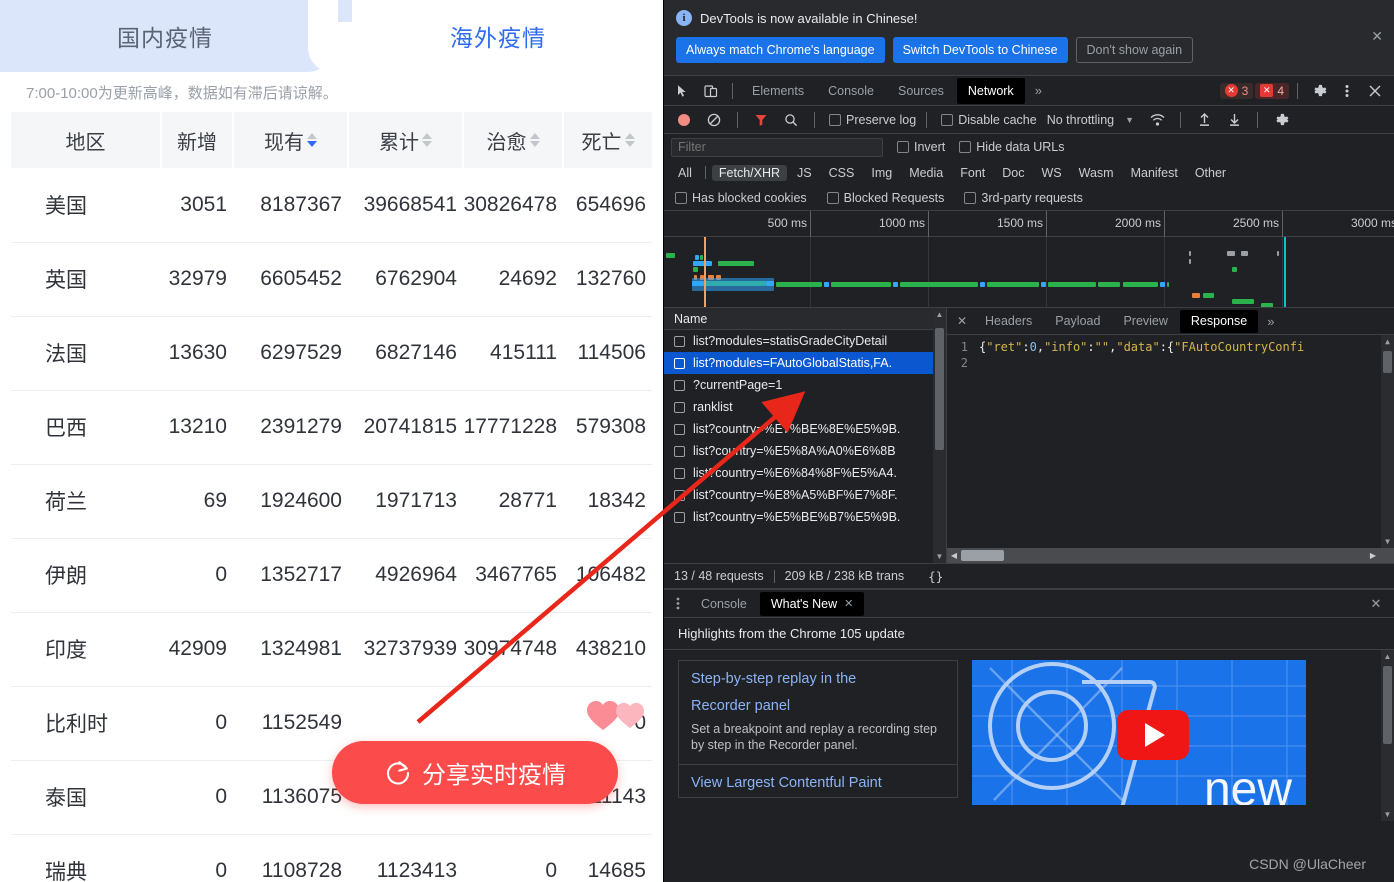  I want to click on response-scroll-up-icon: ▲, so click(1387, 341).